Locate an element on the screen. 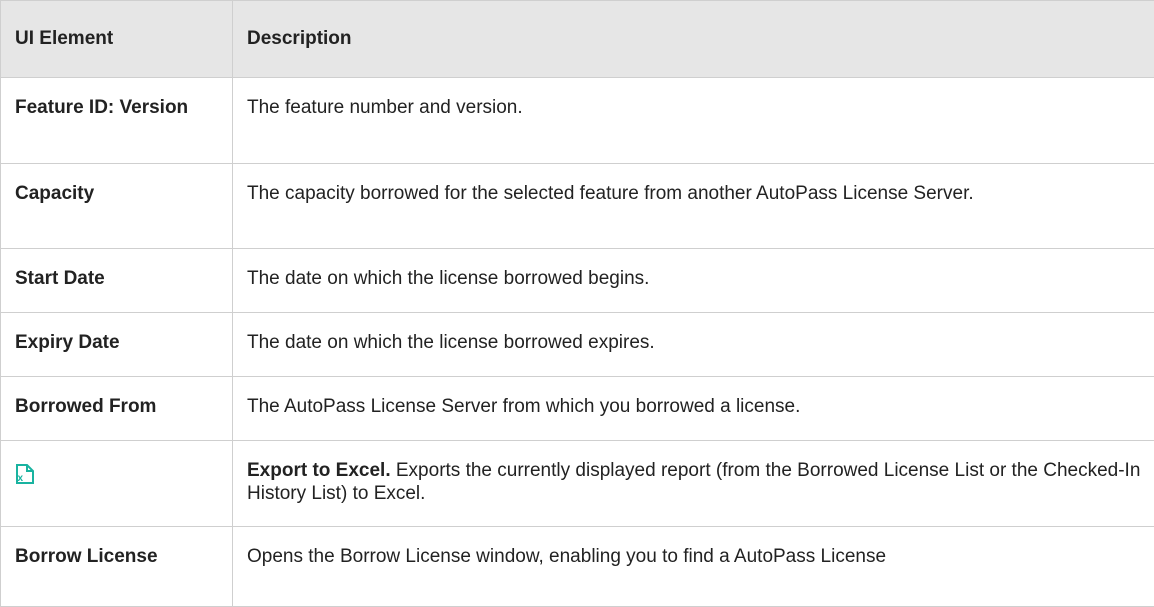 The image size is (1154, 607). row-element-name: Borrowed From is located at coordinates (117, 409).